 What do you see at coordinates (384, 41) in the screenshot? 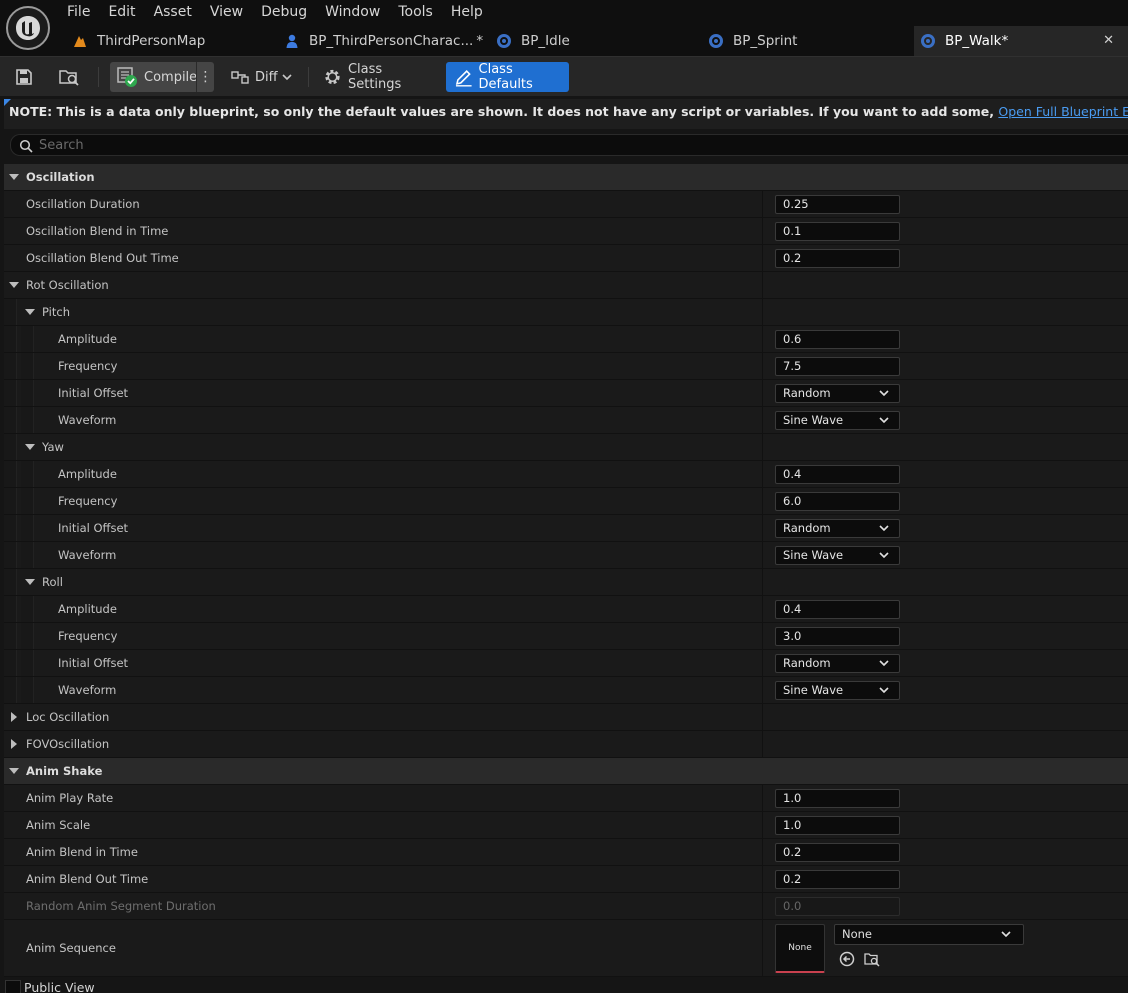
I see `tab-bp-thirdpersoncharacter: BP_ThirdPersonCharac... *` at bounding box center [384, 41].